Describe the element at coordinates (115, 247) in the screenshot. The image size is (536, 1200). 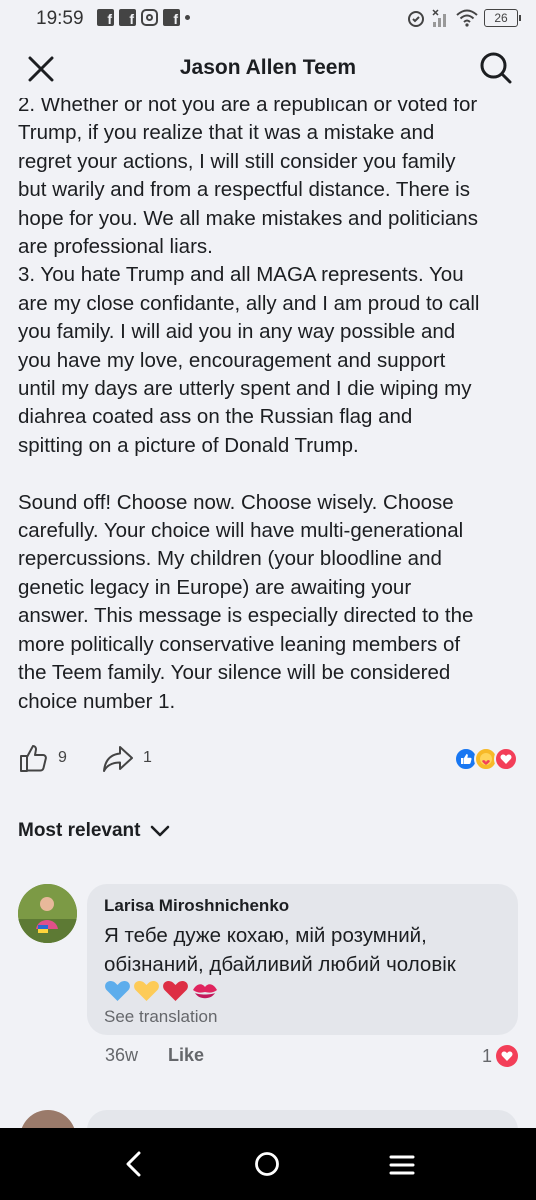
I see `post-line: are professional liars.` at that location.